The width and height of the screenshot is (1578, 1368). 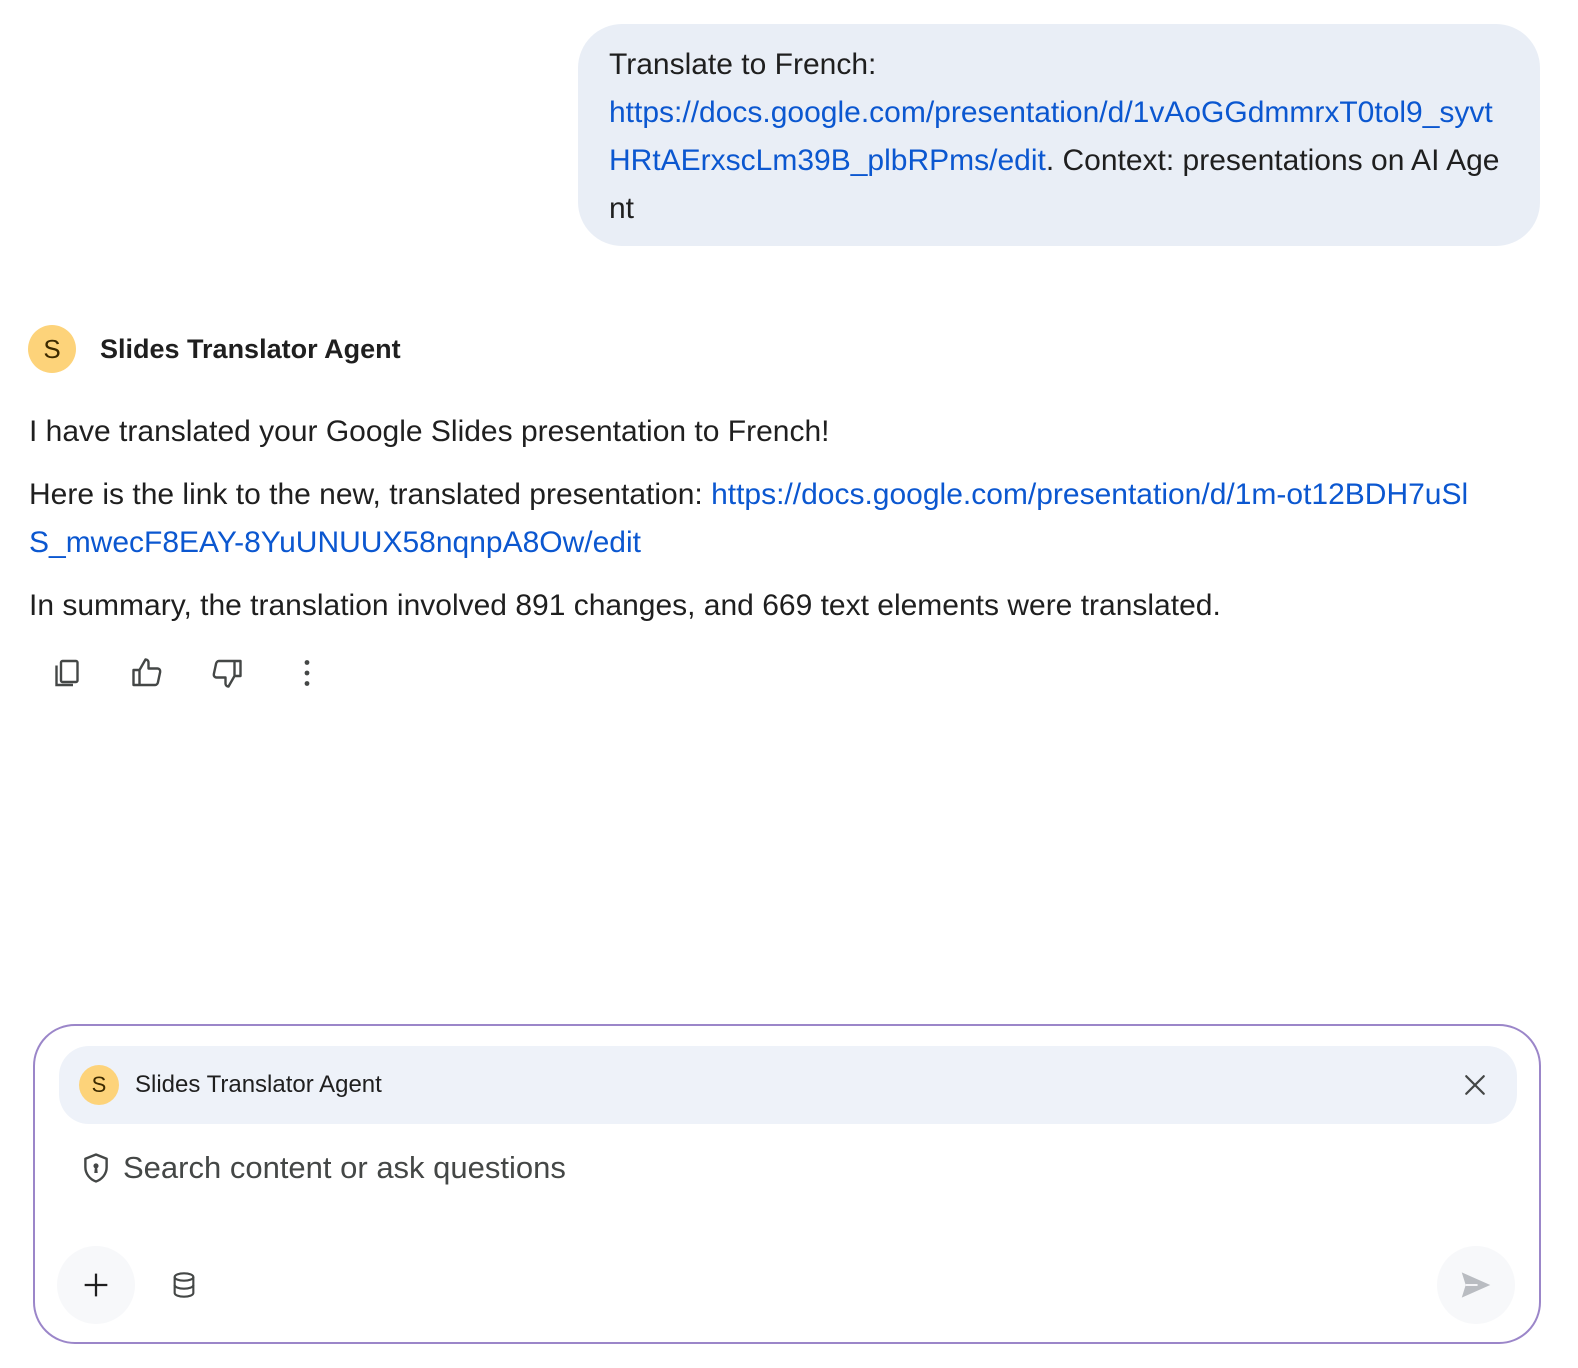 I want to click on plus-icon, so click(x=96, y=1285).